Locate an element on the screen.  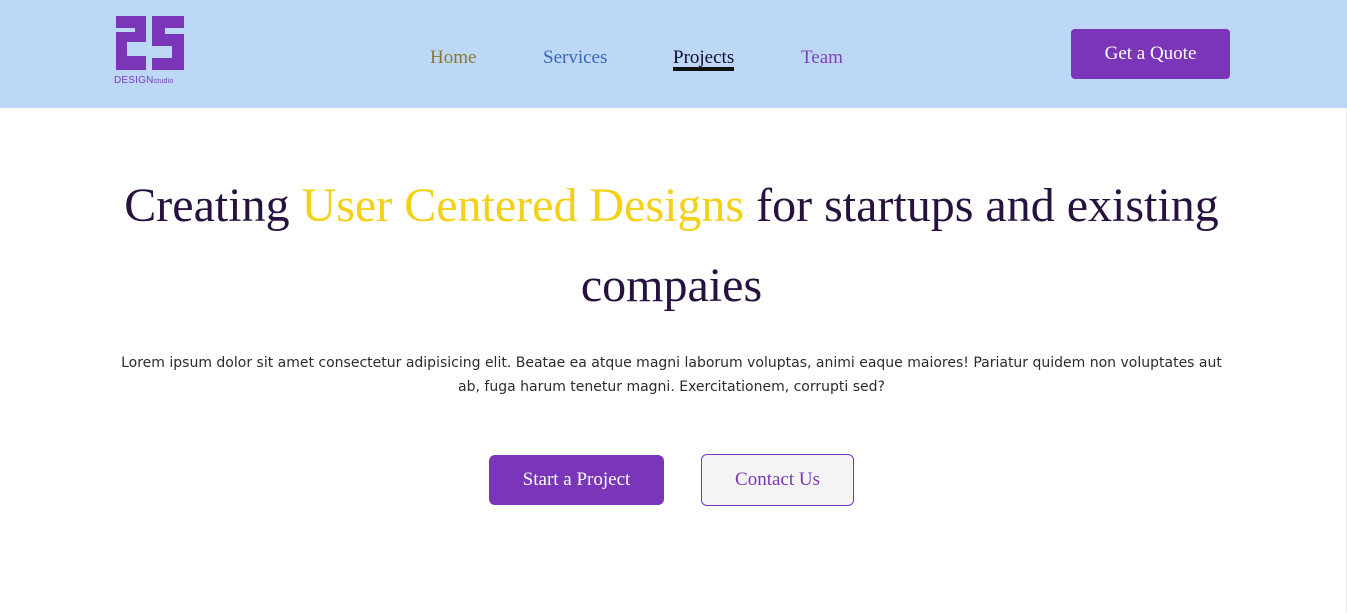
get-quote-button: Get a Quote is located at coordinates (1150, 54).